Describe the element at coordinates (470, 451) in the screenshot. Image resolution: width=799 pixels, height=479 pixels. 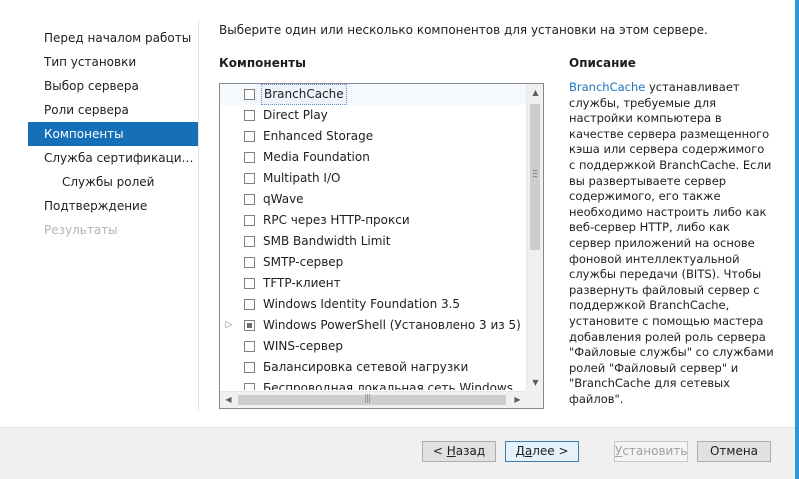
I see `back-button-label: азад` at that location.